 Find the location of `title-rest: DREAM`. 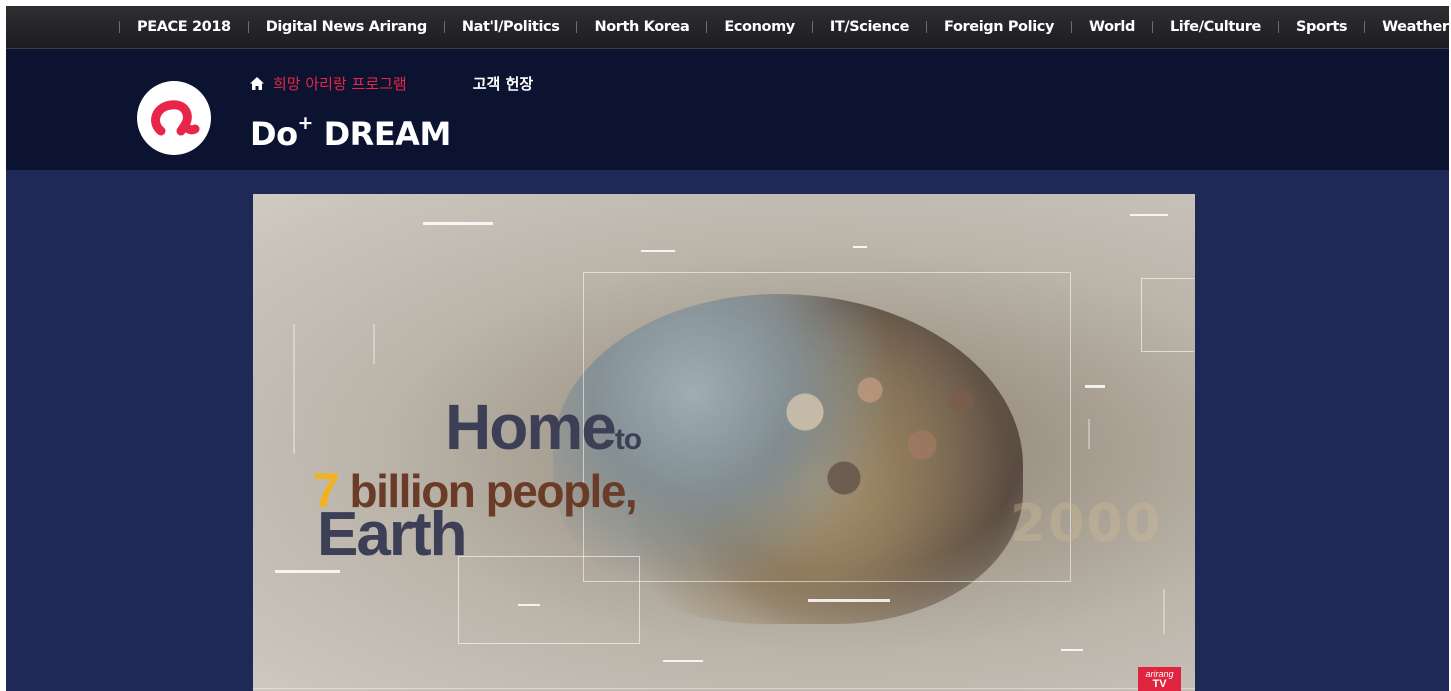

title-rest: DREAM is located at coordinates (382, 134).